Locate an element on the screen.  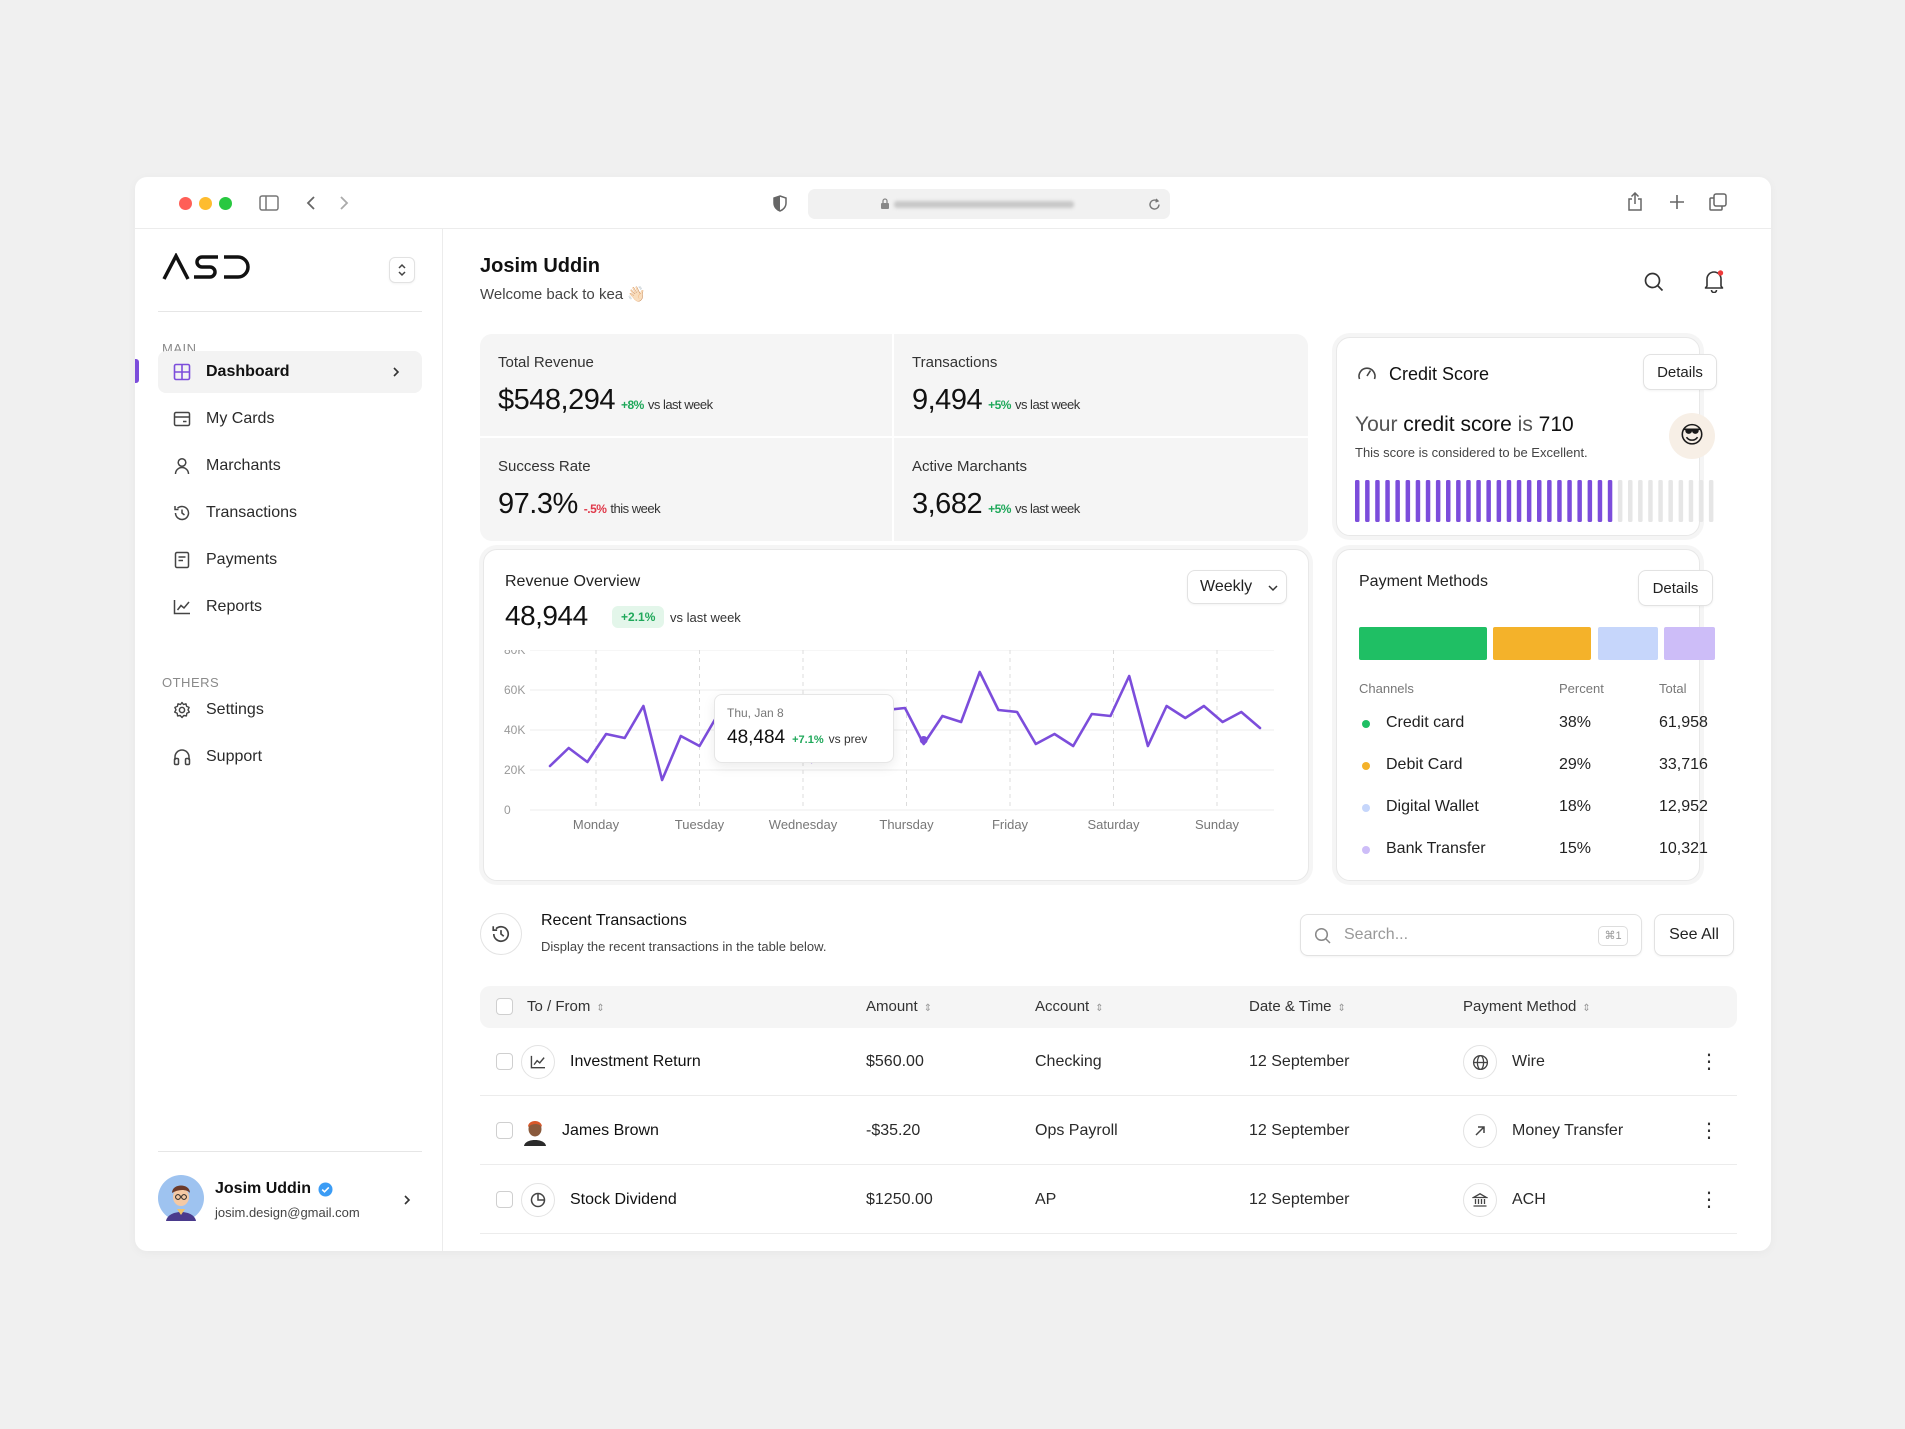
stat-value: 9,494 is located at coordinates (947, 400).